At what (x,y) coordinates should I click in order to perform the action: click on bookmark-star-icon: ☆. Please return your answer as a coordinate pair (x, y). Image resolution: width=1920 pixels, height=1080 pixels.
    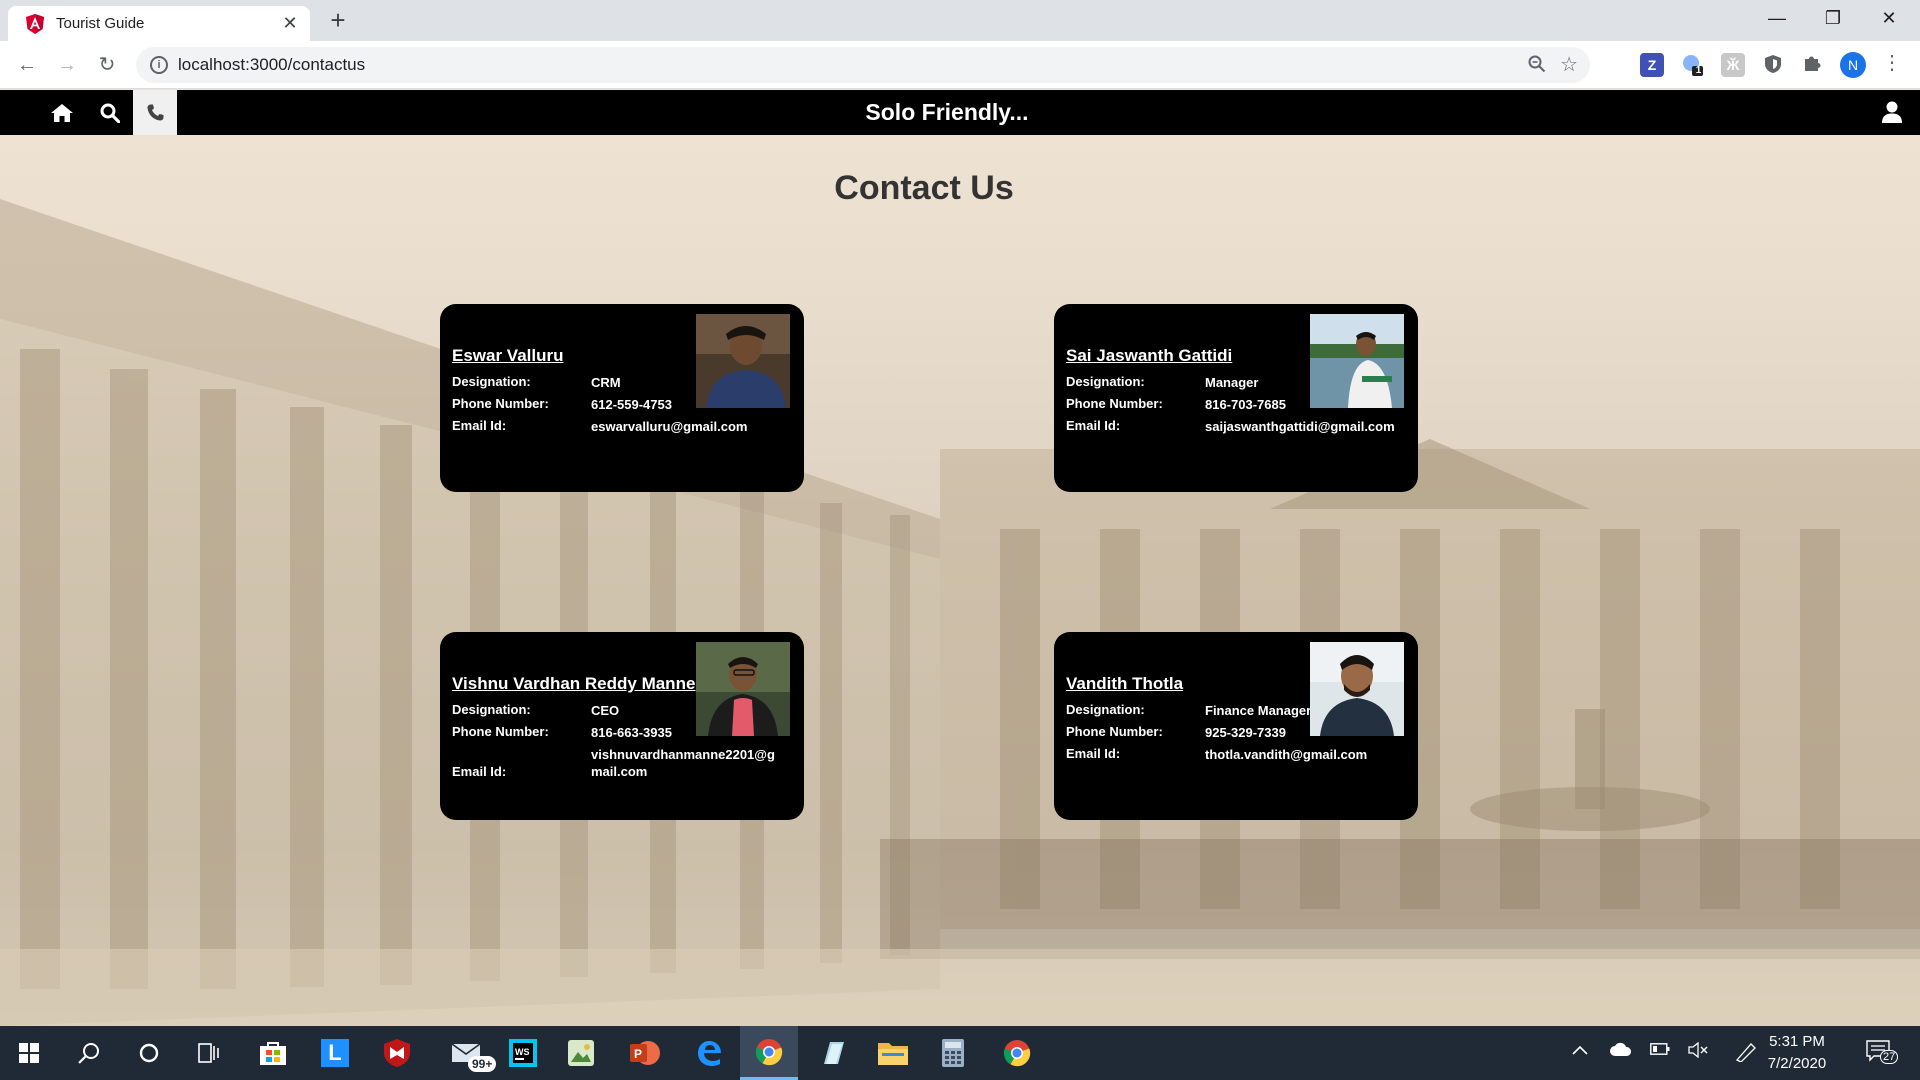
    Looking at the image, I should click on (1569, 64).